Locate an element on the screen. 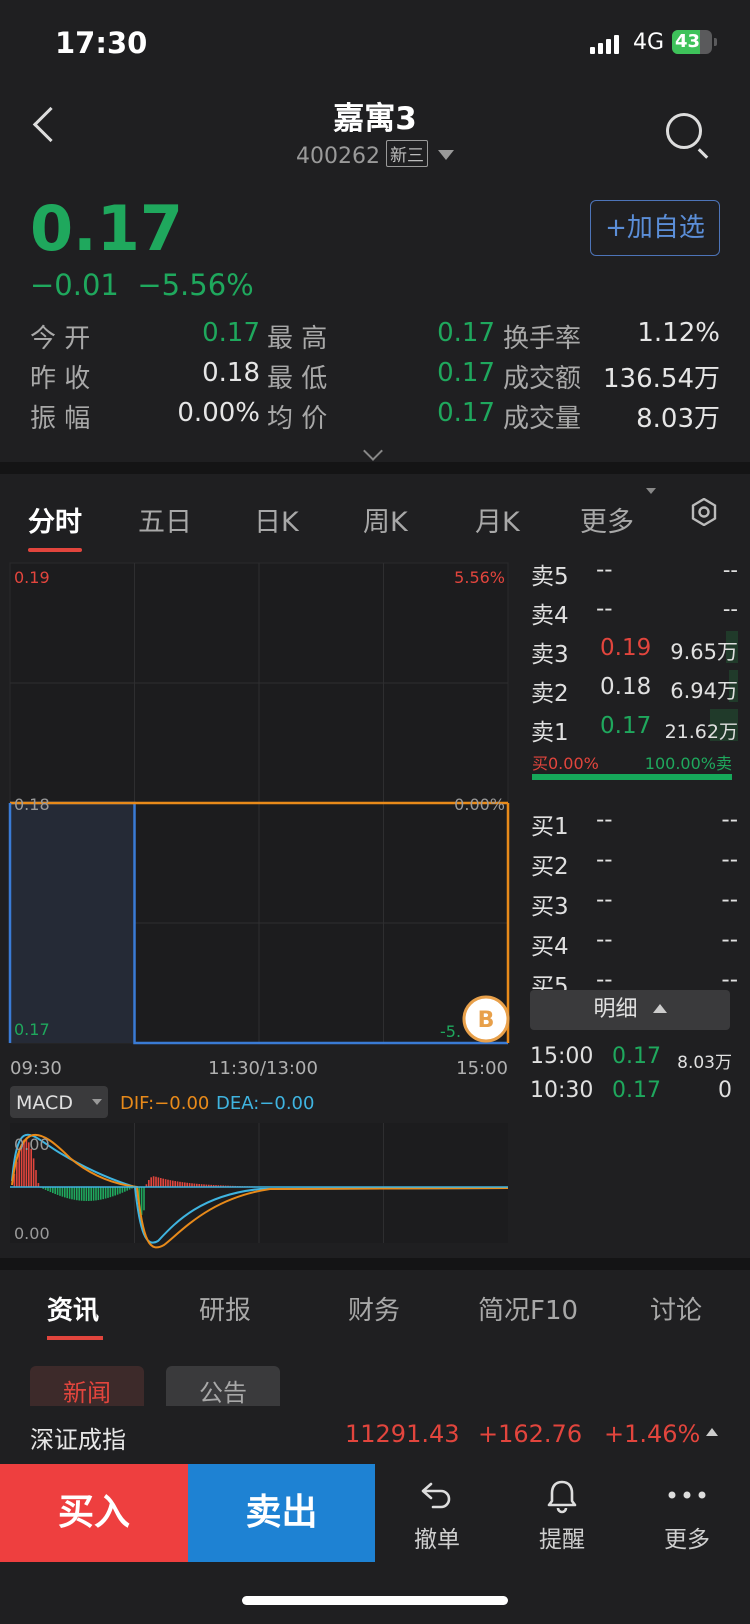 The width and height of the screenshot is (750, 1624). stock-code-row: 400262 新三 is located at coordinates (375, 154).